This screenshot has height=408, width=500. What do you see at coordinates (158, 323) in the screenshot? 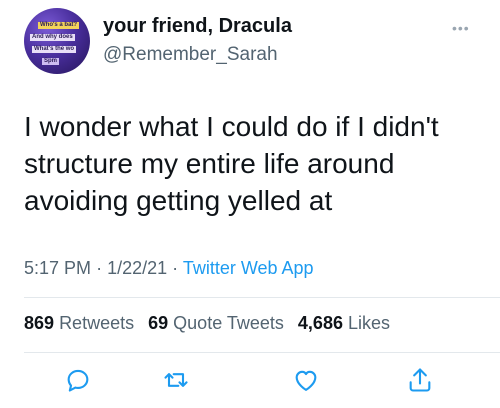
I see `quotes-count: 69` at bounding box center [158, 323].